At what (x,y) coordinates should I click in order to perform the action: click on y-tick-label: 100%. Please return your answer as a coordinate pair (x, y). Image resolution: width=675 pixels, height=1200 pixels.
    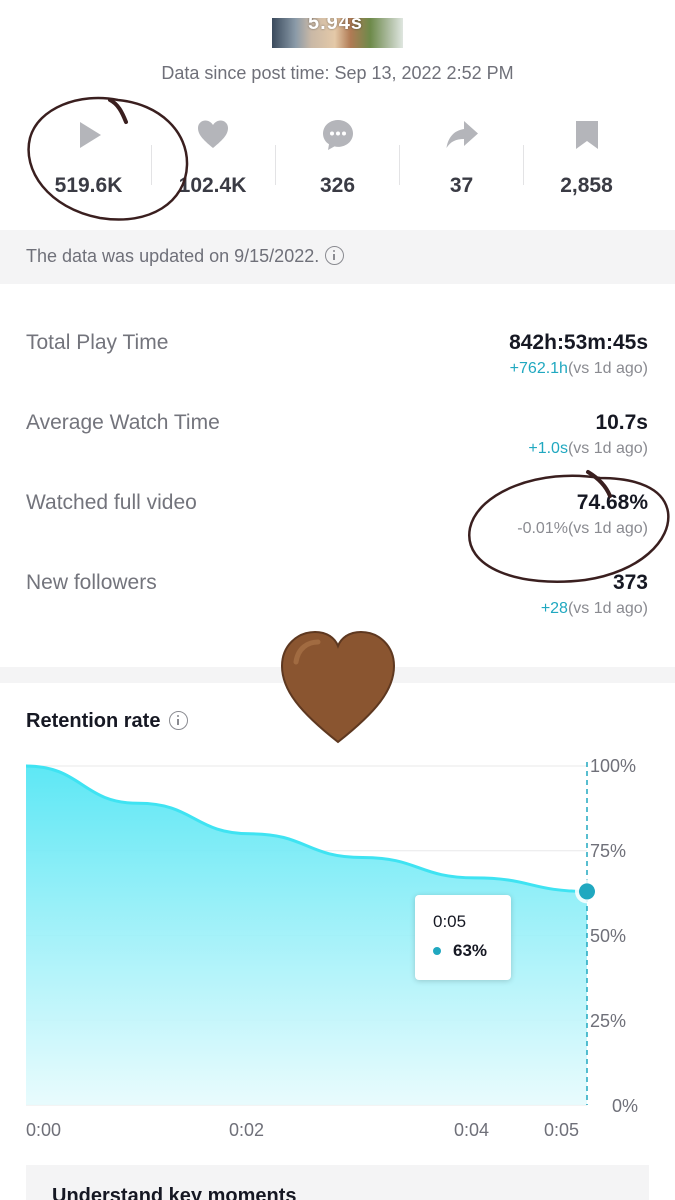
    Looking at the image, I should click on (613, 766).